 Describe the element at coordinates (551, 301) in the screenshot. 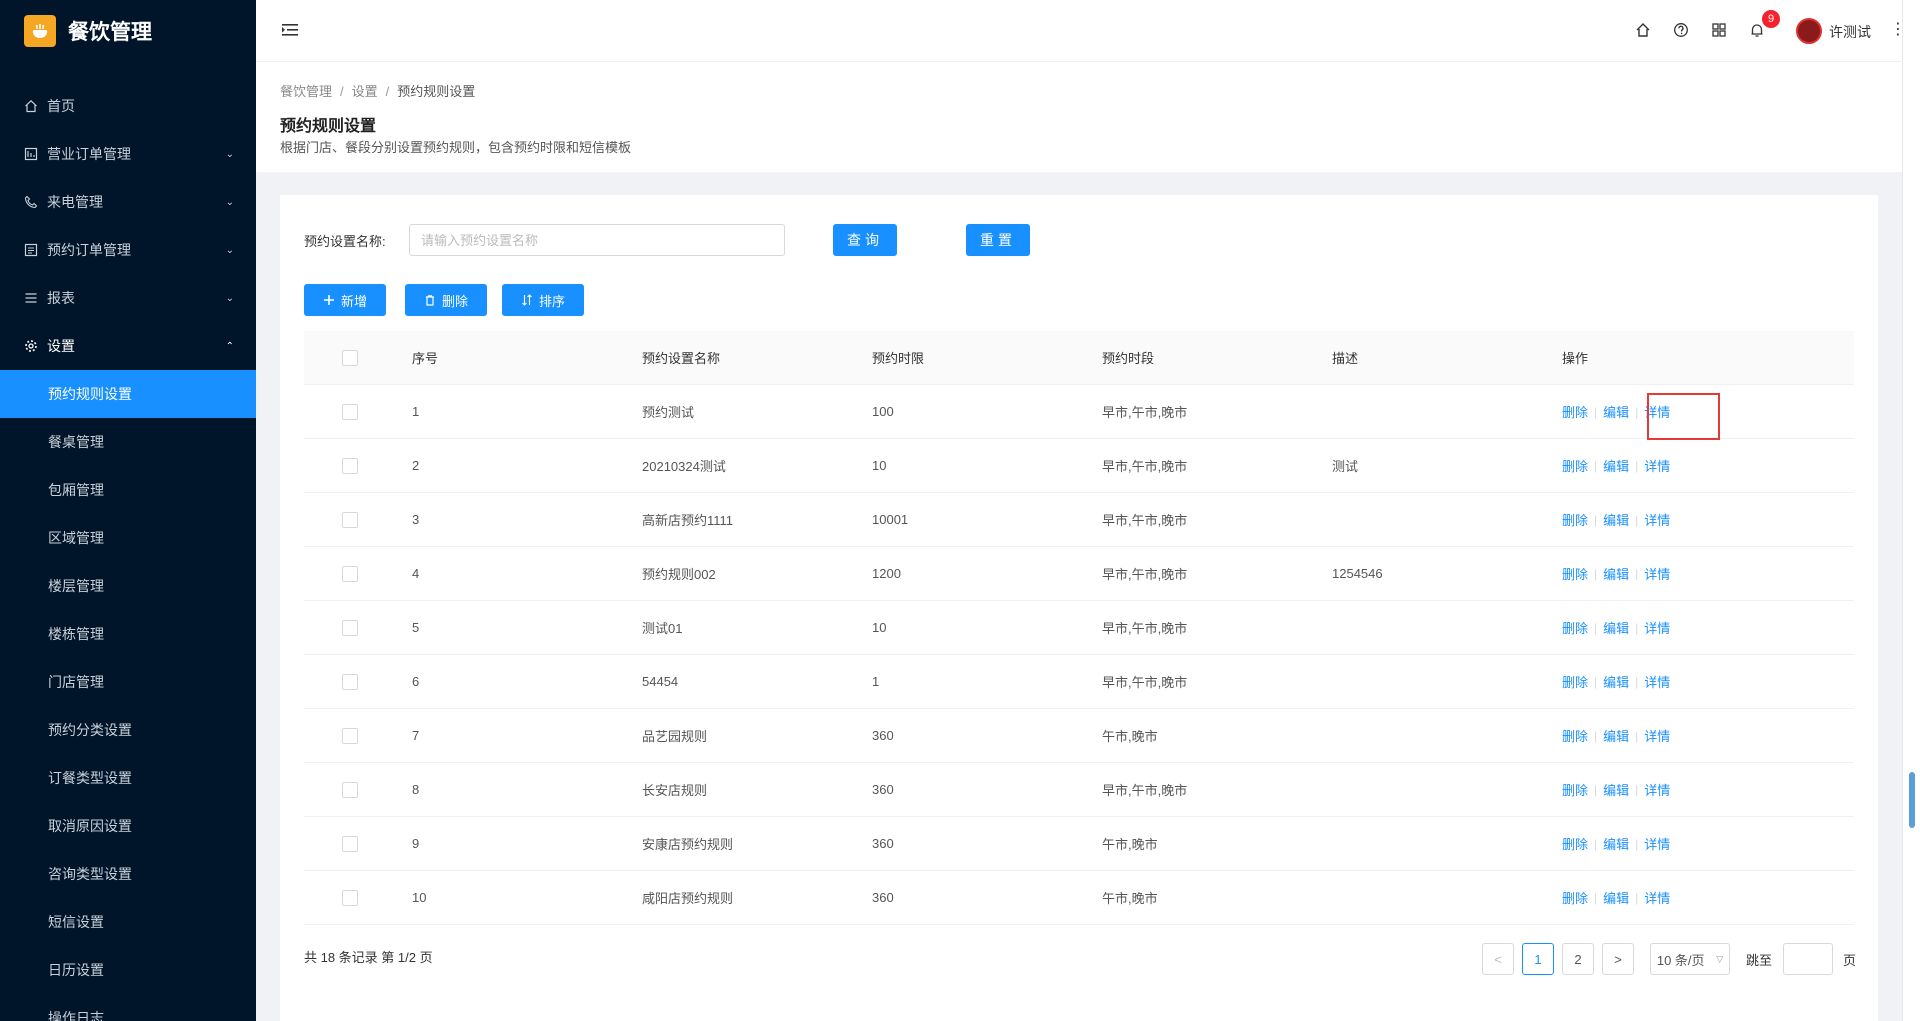

I see `sort-button-label: 排序` at that location.